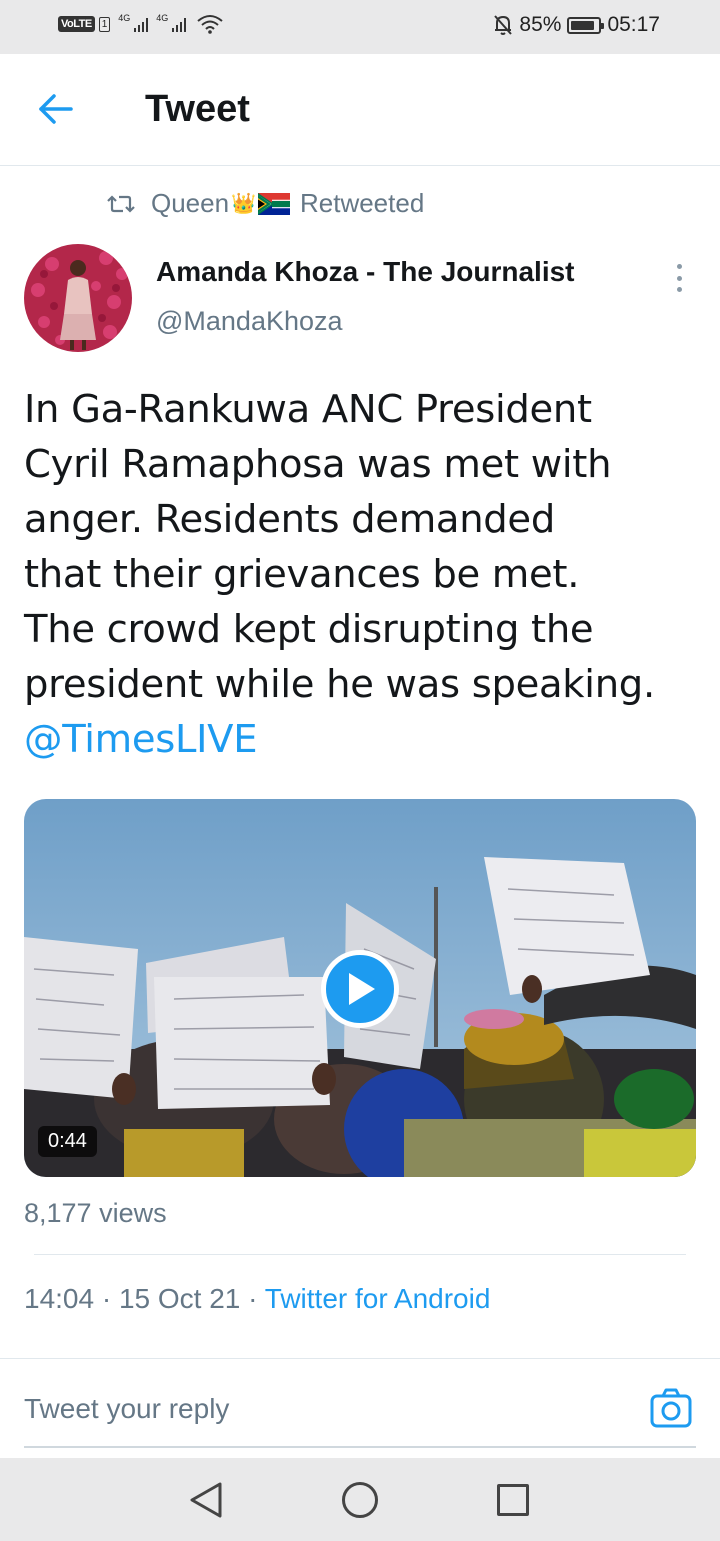  I want to click on status-time: 05:17, so click(633, 24).